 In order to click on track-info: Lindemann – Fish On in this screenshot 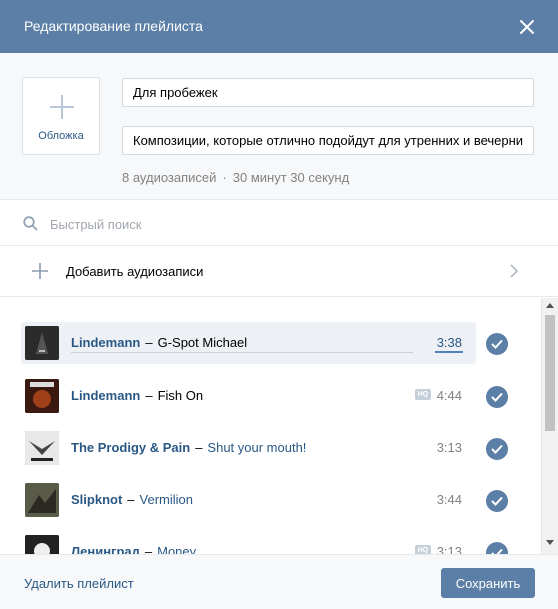, I will do `click(137, 395)`.